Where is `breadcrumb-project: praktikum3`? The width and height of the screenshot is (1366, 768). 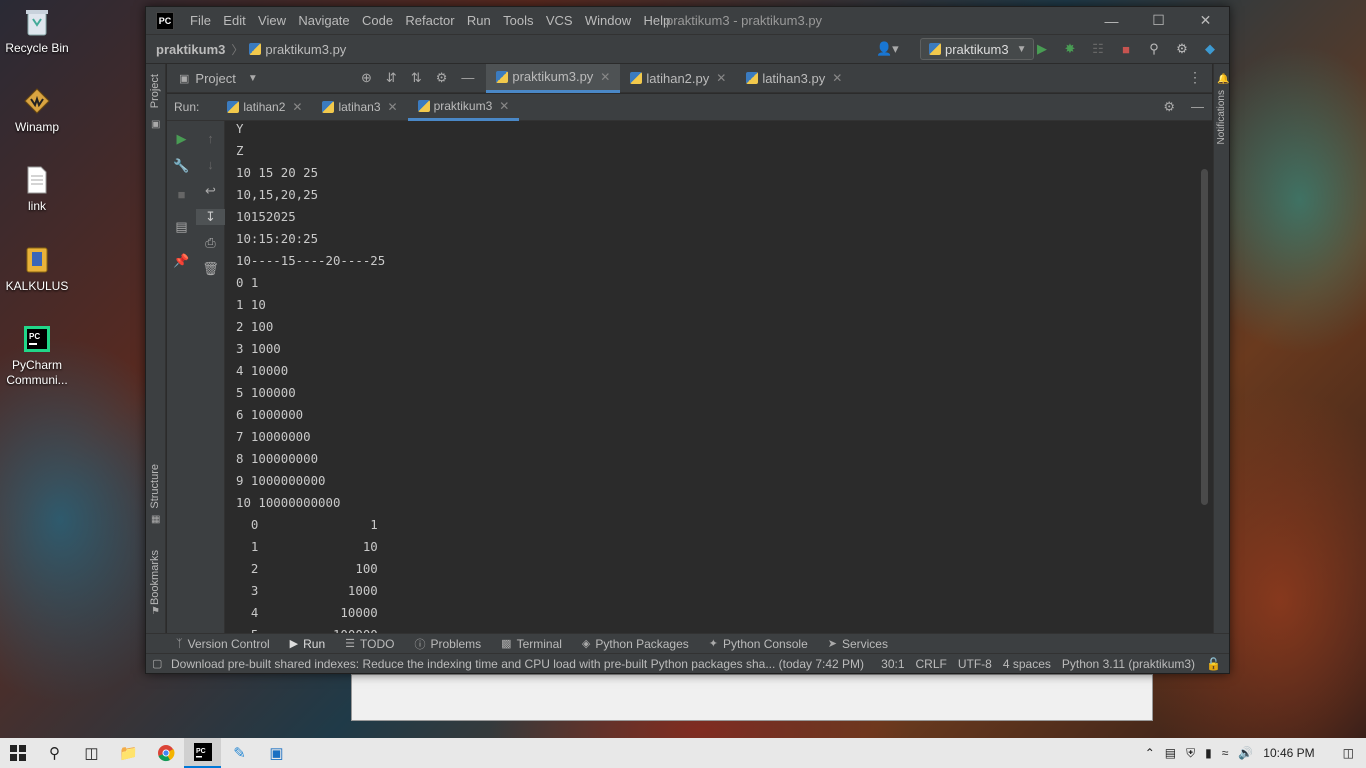
breadcrumb-project: praktikum3 is located at coordinates (190, 49).